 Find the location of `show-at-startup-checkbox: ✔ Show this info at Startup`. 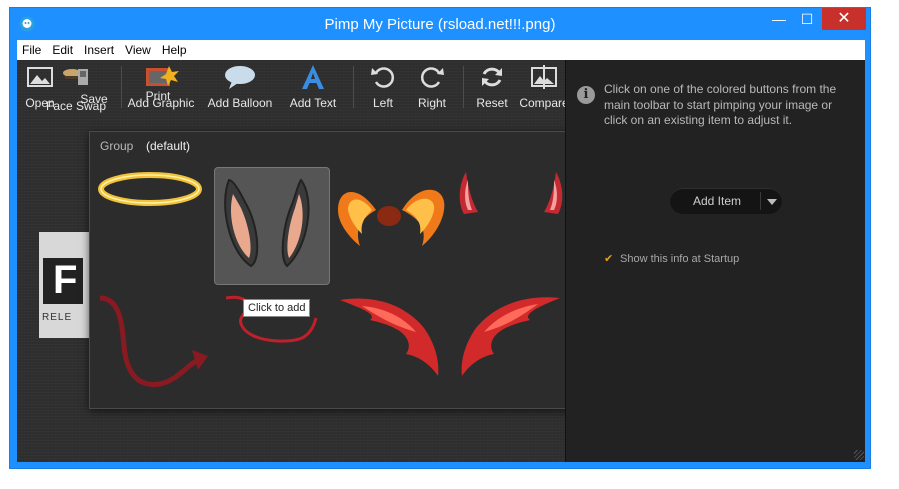

show-at-startup-checkbox: ✔ Show this info at Startup is located at coordinates (671, 258).